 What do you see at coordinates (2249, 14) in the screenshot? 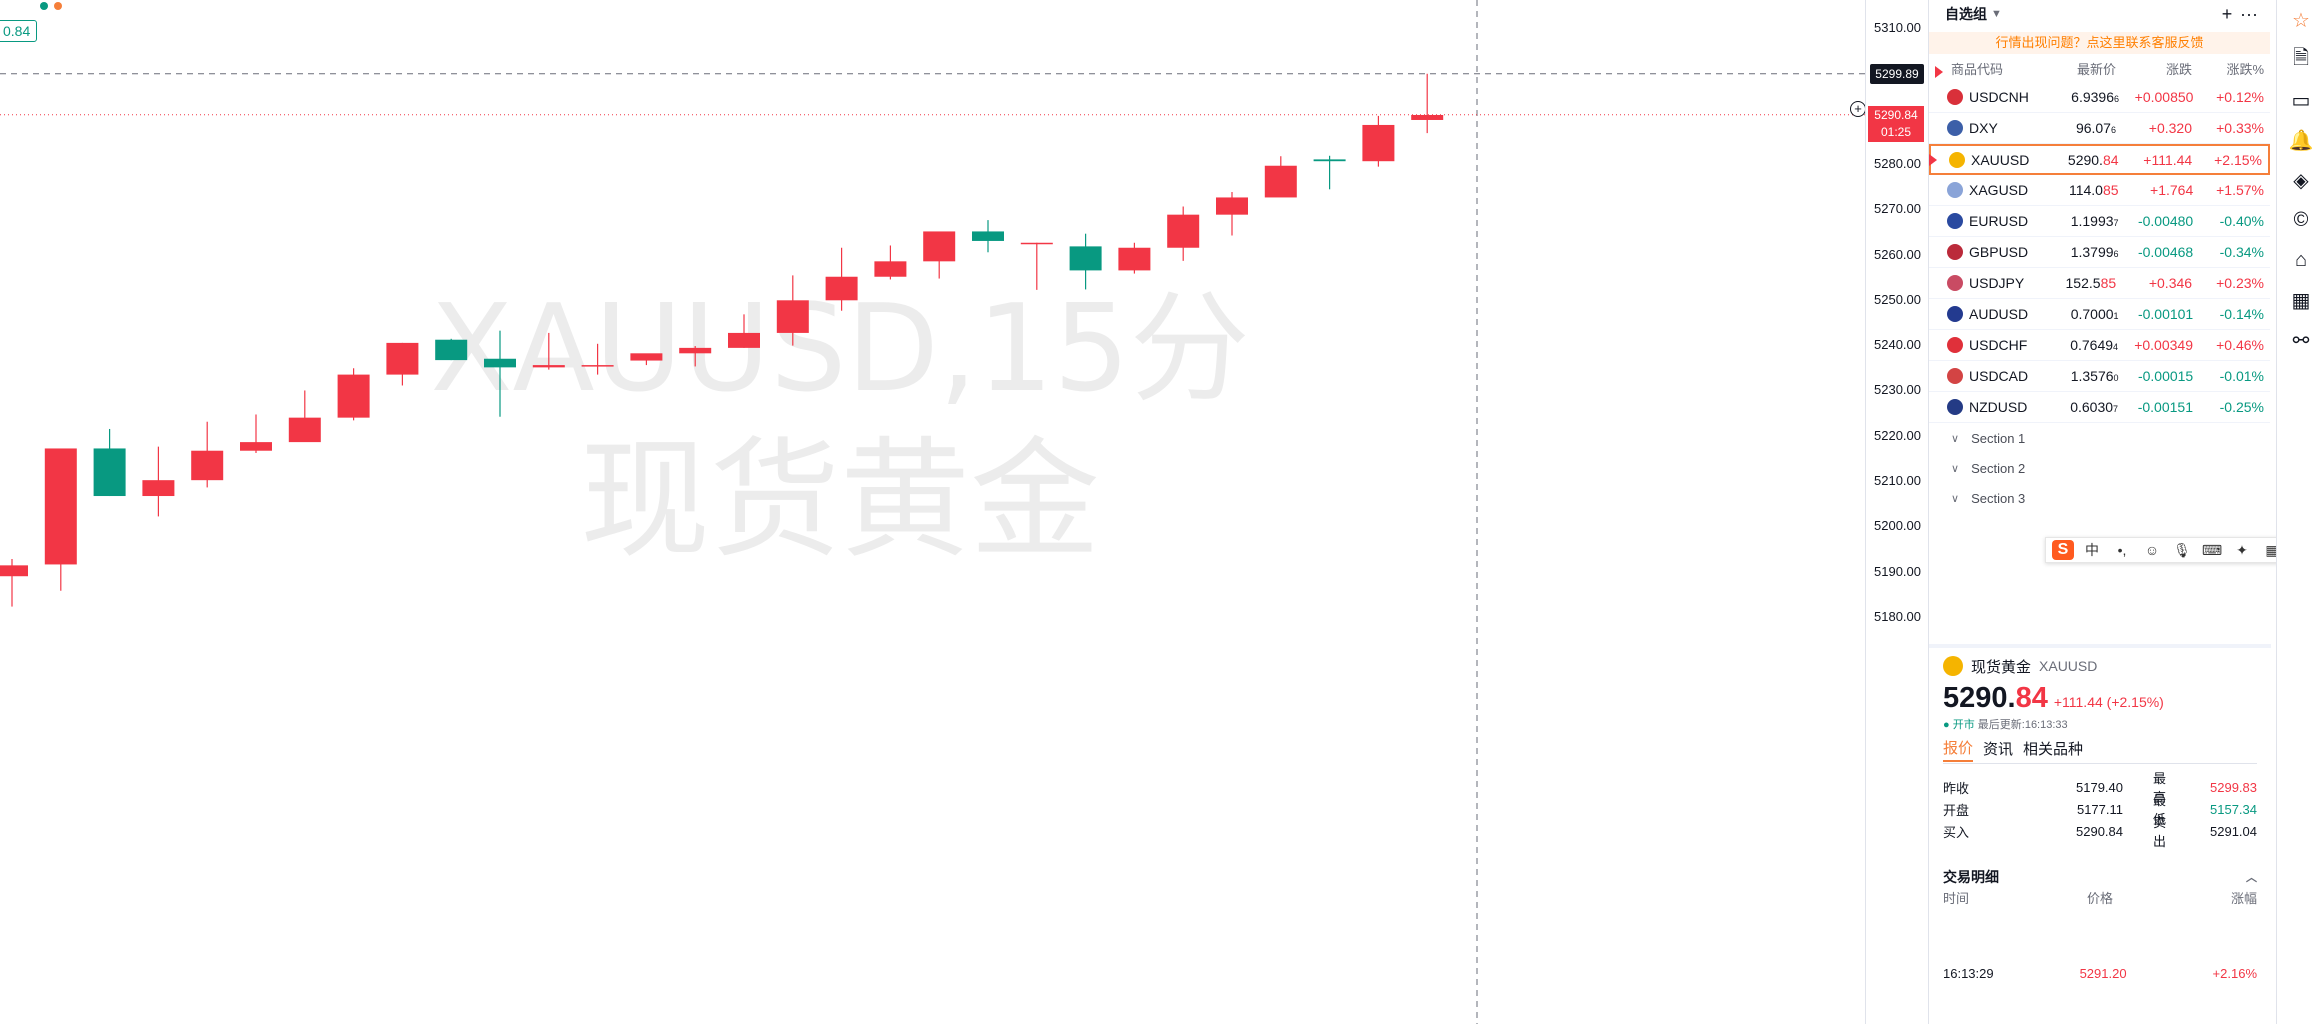
I see `more-icon: ···` at bounding box center [2249, 14].